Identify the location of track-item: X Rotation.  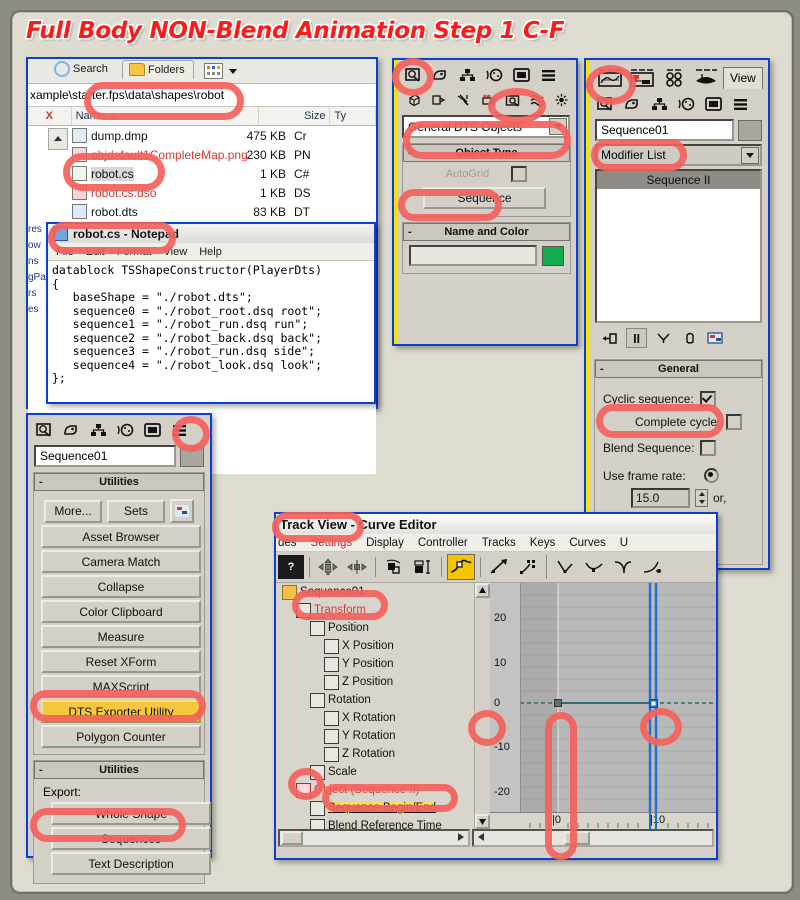
(375, 718).